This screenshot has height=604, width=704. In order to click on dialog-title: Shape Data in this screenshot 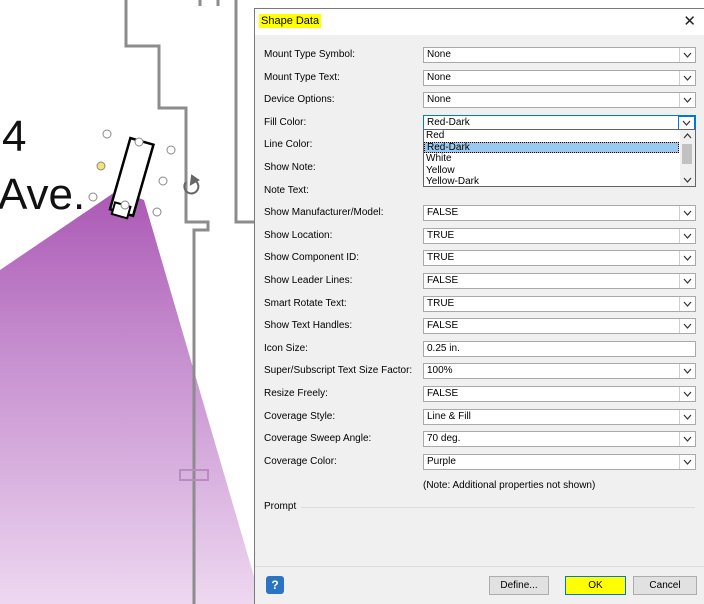, I will do `click(290, 21)`.